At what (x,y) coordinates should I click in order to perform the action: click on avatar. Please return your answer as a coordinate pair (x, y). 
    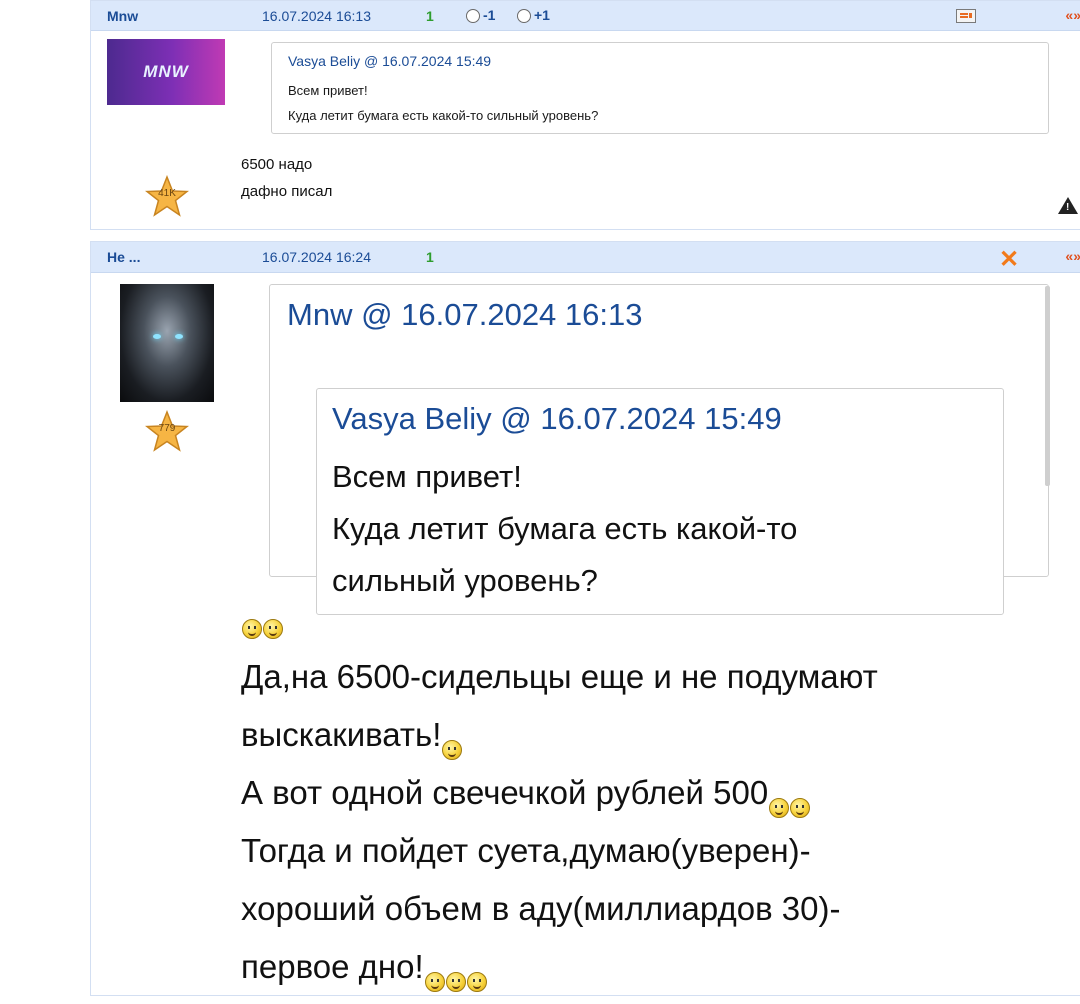
    Looking at the image, I should click on (167, 343).